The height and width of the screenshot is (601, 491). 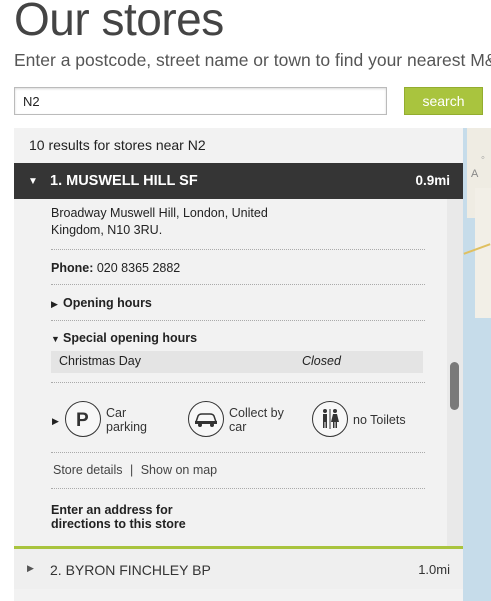 What do you see at coordinates (101, 303) in the screenshot?
I see `opening-hours-toggle: ▶ Opening hours` at bounding box center [101, 303].